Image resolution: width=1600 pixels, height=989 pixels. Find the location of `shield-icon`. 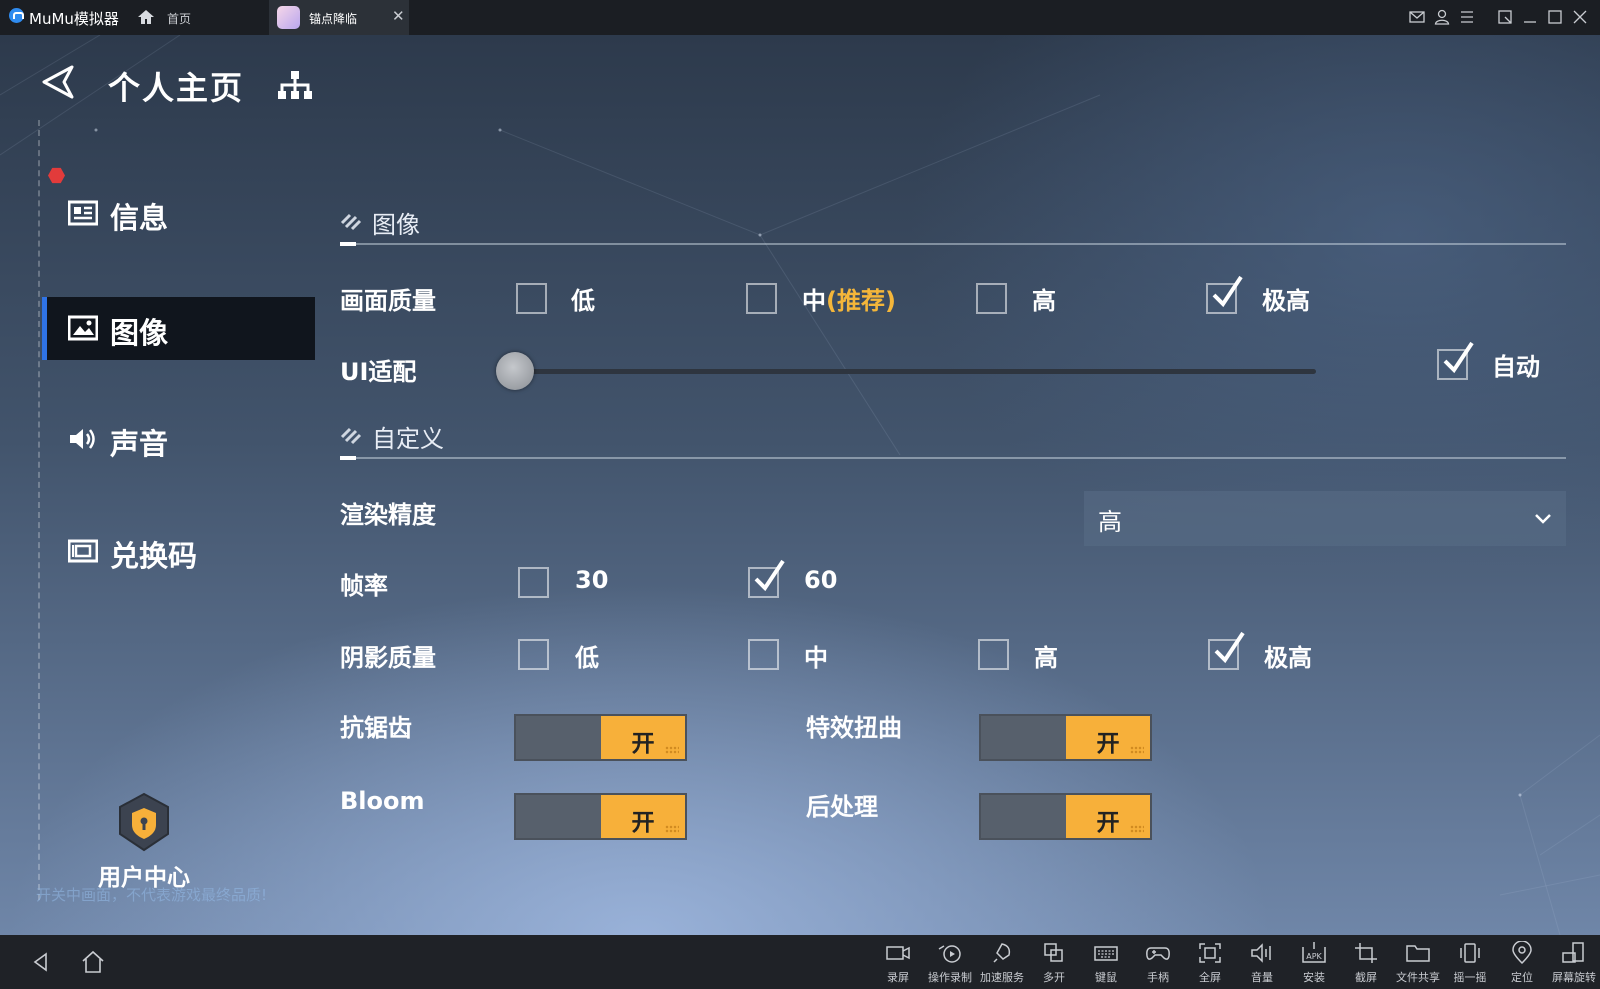

shield-icon is located at coordinates (144, 822).